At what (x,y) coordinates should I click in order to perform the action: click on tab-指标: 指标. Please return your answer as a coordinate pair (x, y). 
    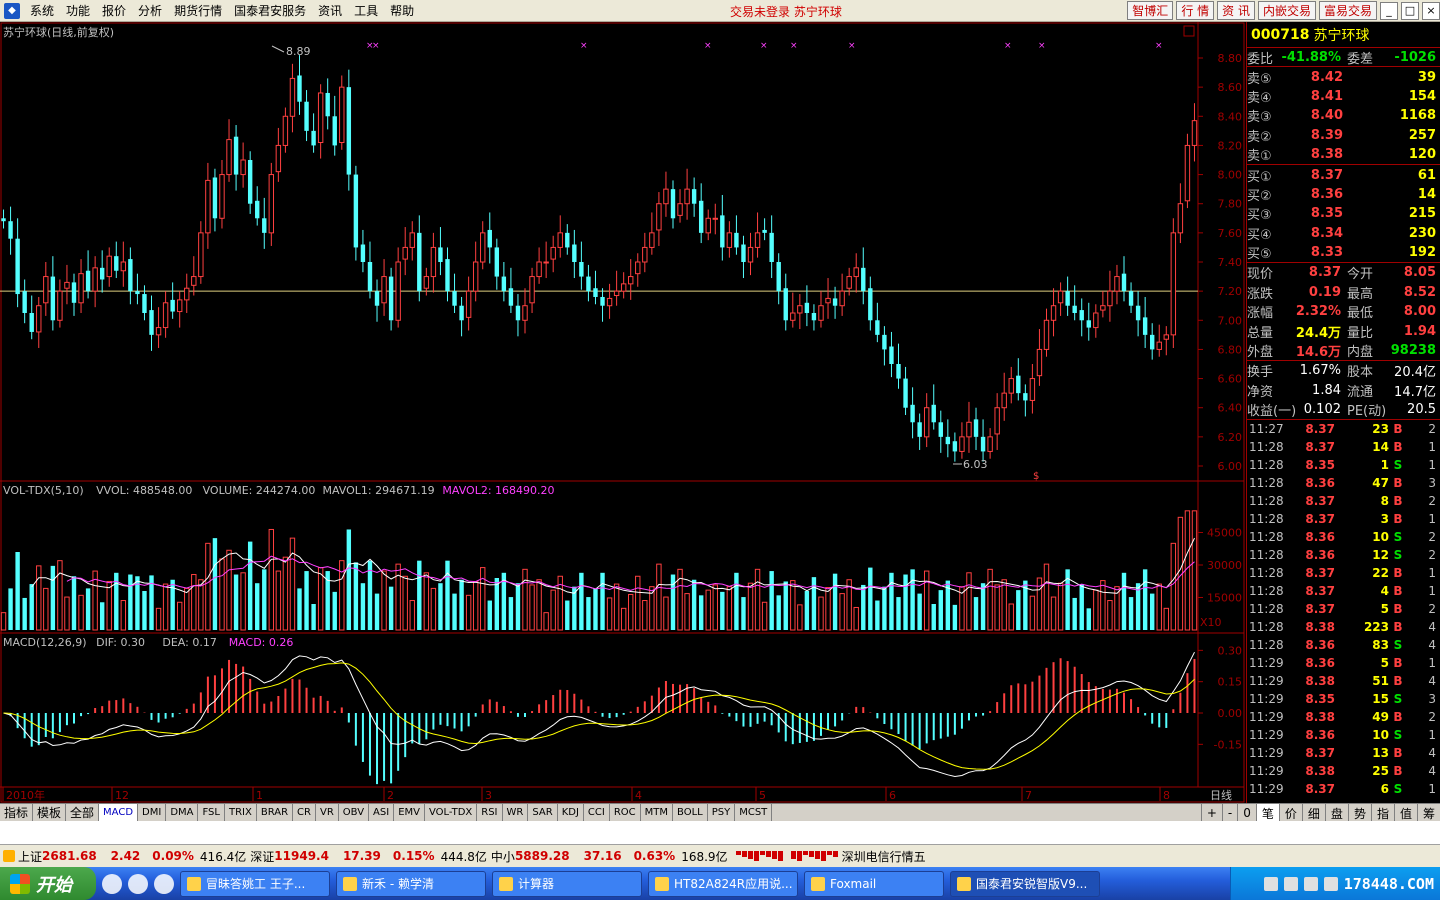
    Looking at the image, I should click on (17, 812).